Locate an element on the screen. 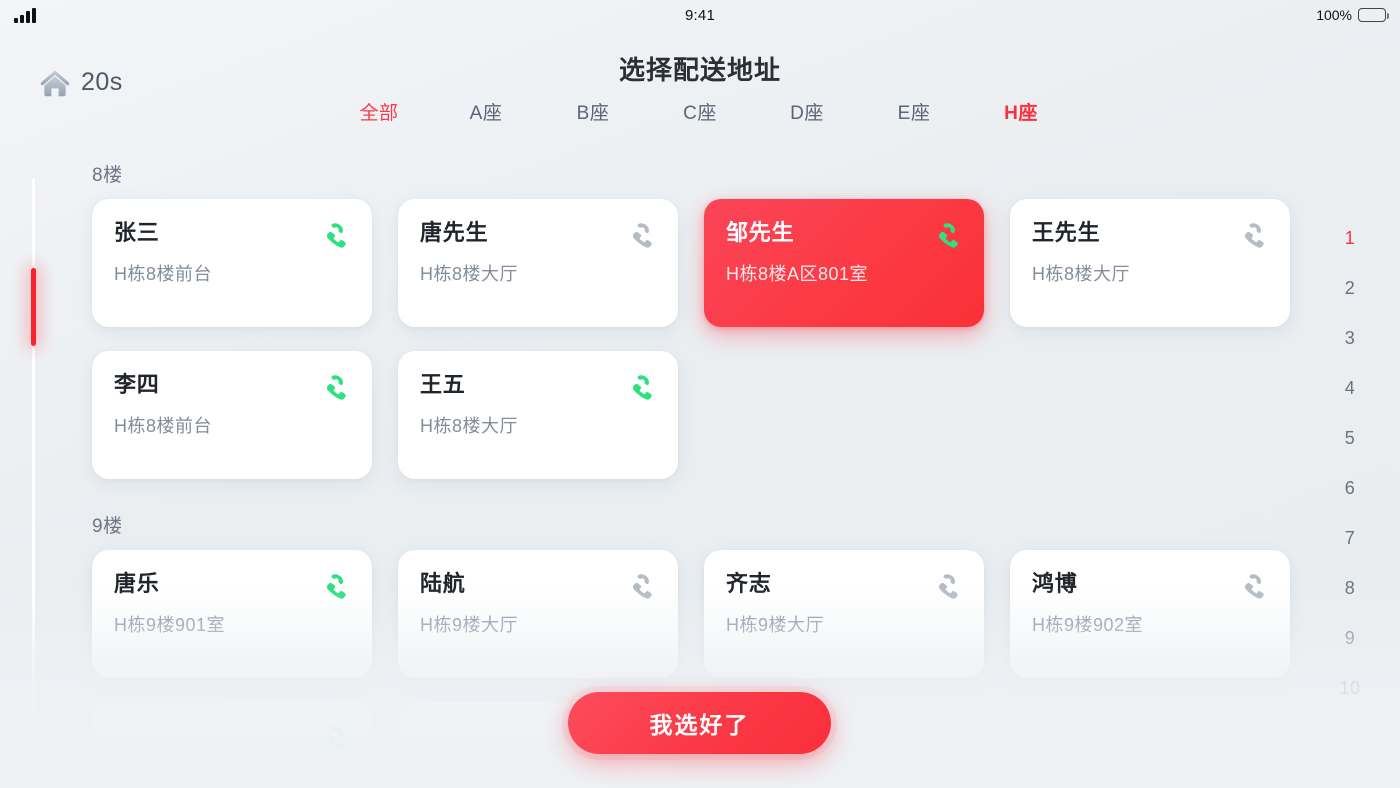 The image size is (1400, 788). address-card: 唐乐 H栋9楼901室 is located at coordinates (232, 614).